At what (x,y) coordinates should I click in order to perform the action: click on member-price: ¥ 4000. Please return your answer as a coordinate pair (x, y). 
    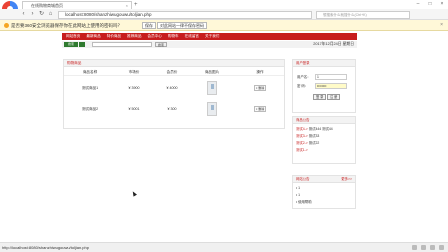
    Looking at the image, I should click on (172, 88).